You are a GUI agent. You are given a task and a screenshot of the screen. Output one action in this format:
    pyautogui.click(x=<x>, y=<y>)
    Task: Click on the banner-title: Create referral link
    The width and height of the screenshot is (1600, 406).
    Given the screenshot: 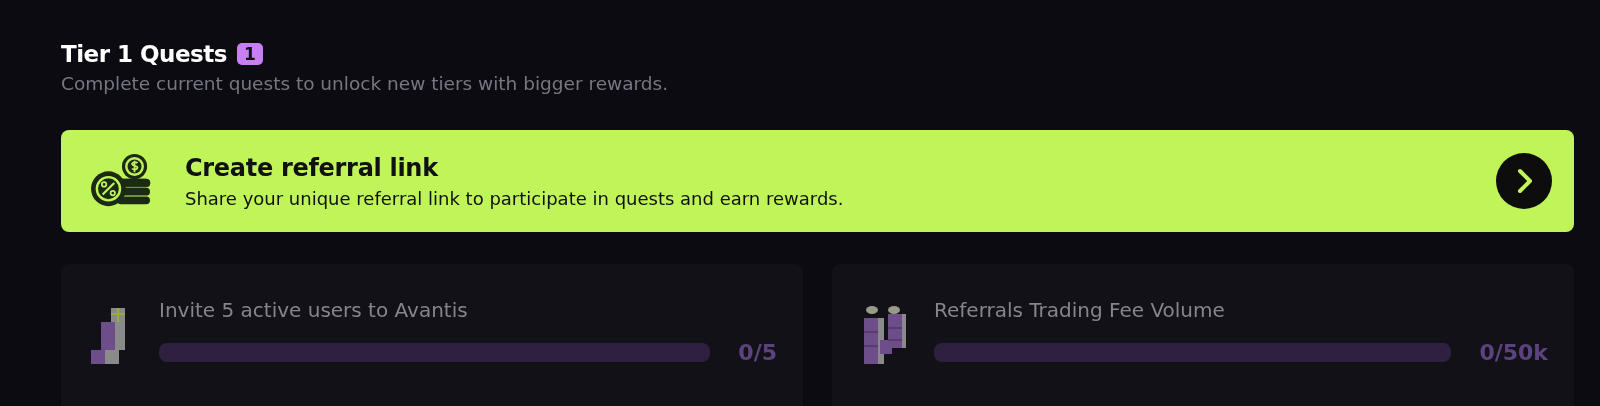 What is the action you would take?
    pyautogui.click(x=312, y=167)
    